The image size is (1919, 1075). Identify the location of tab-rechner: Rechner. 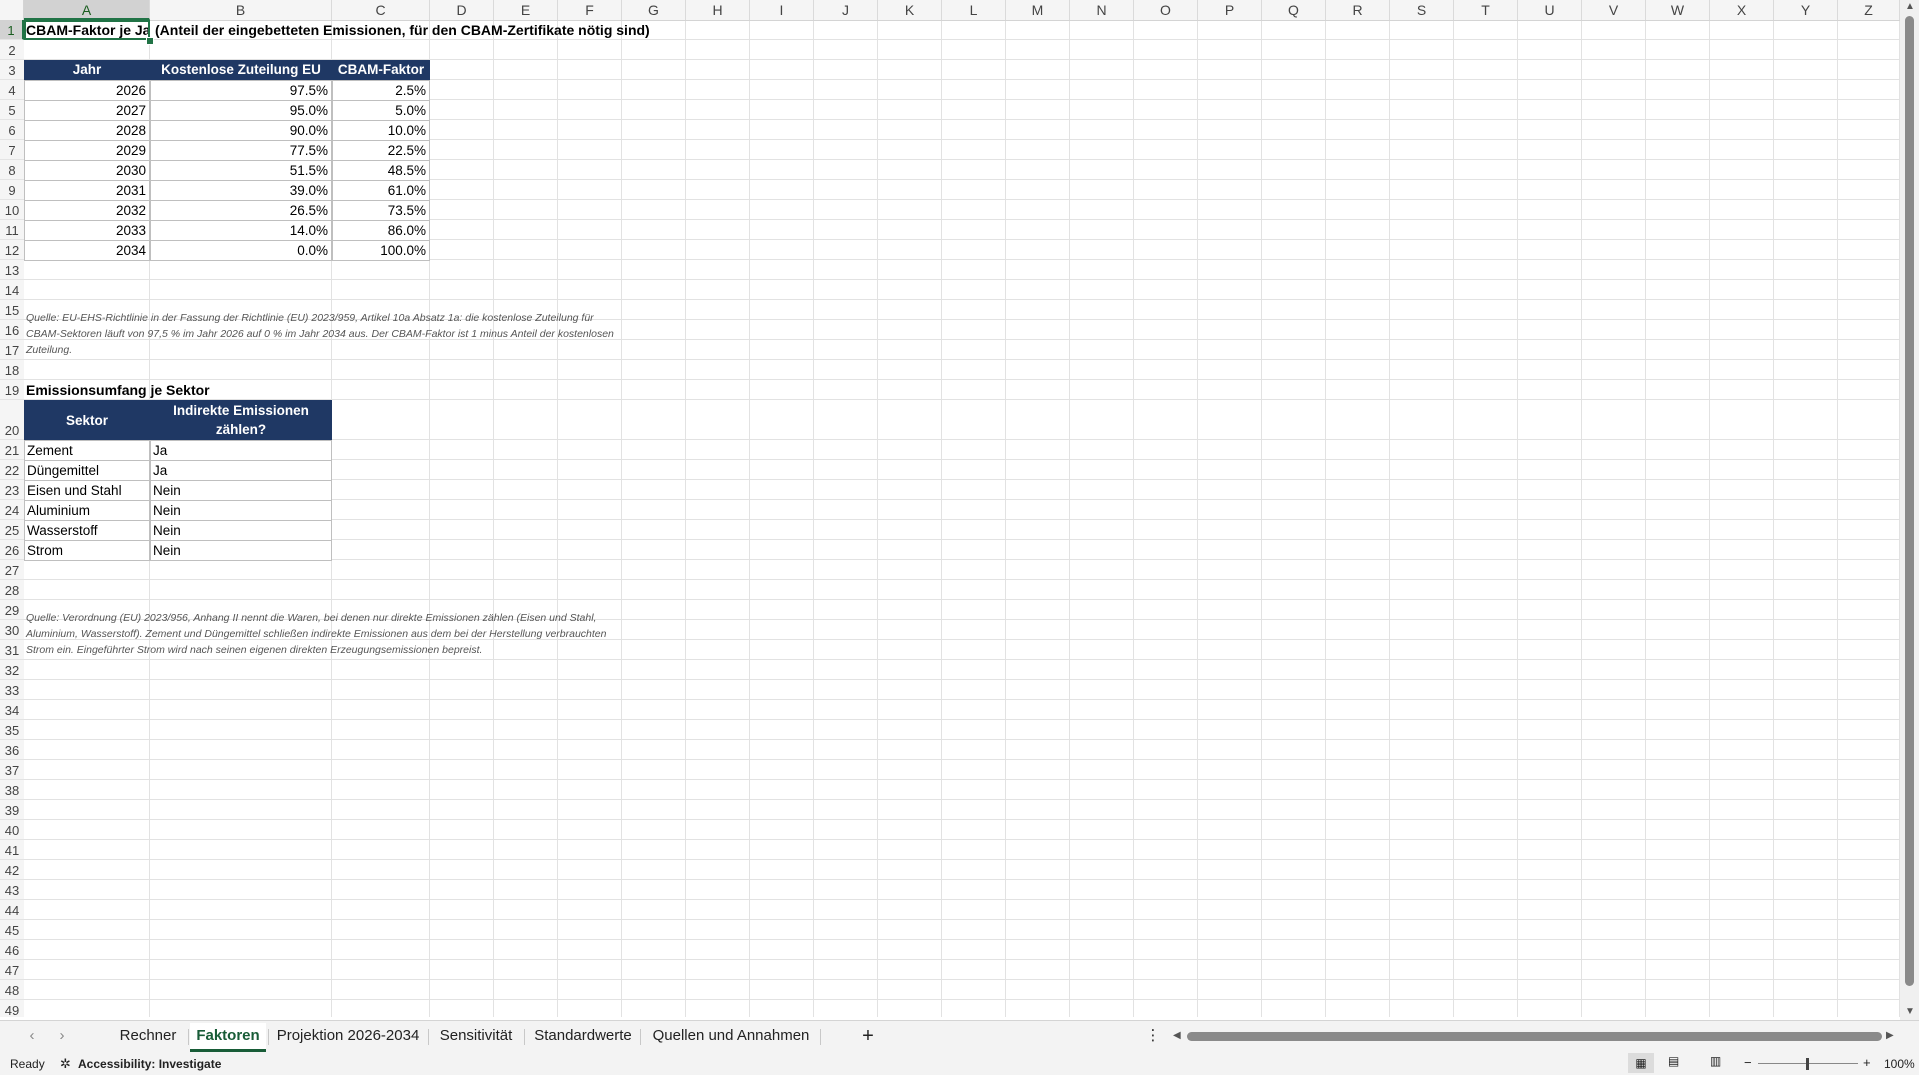
(148, 1036).